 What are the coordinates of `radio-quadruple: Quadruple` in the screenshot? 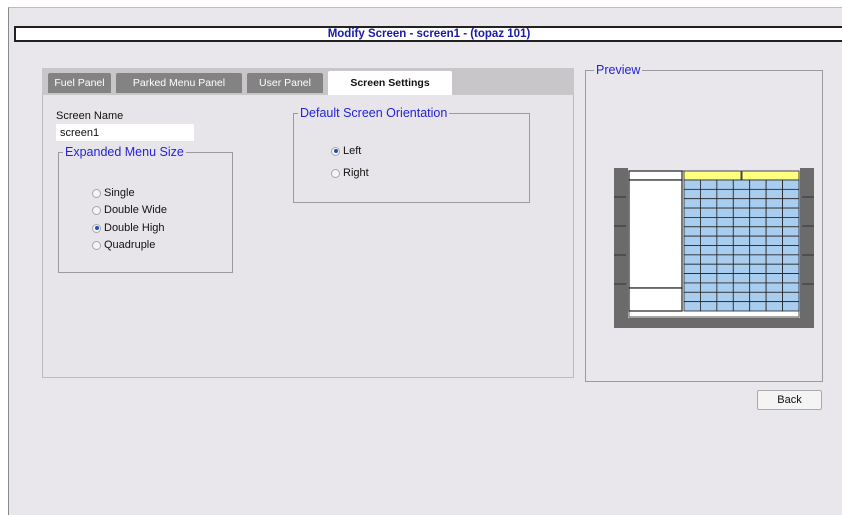 It's located at (123, 245).